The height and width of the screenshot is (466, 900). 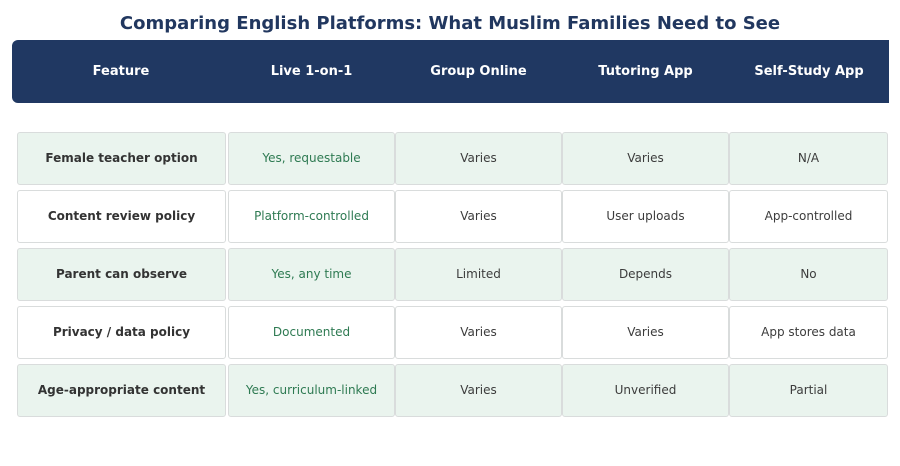 What do you see at coordinates (121, 274) in the screenshot?
I see `feature-cell: Parent can observe` at bounding box center [121, 274].